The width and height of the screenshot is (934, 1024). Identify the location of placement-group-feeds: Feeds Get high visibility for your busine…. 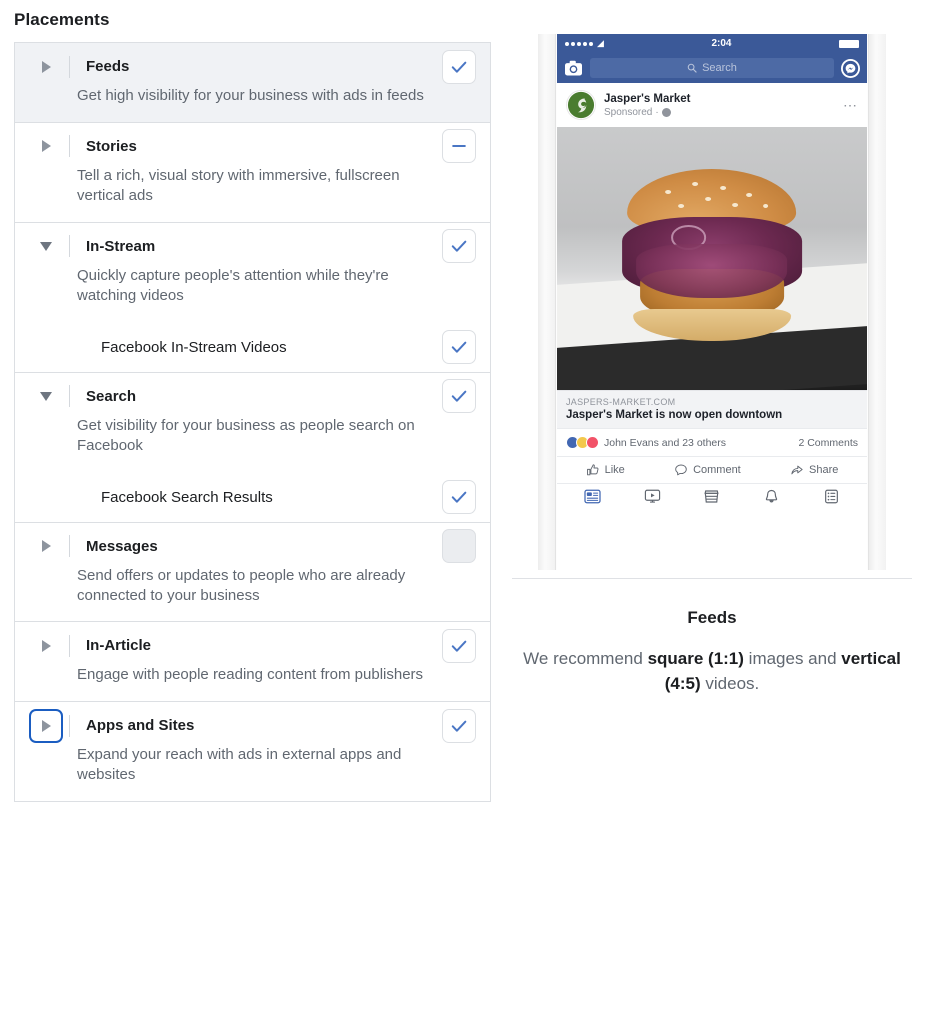
(252, 83).